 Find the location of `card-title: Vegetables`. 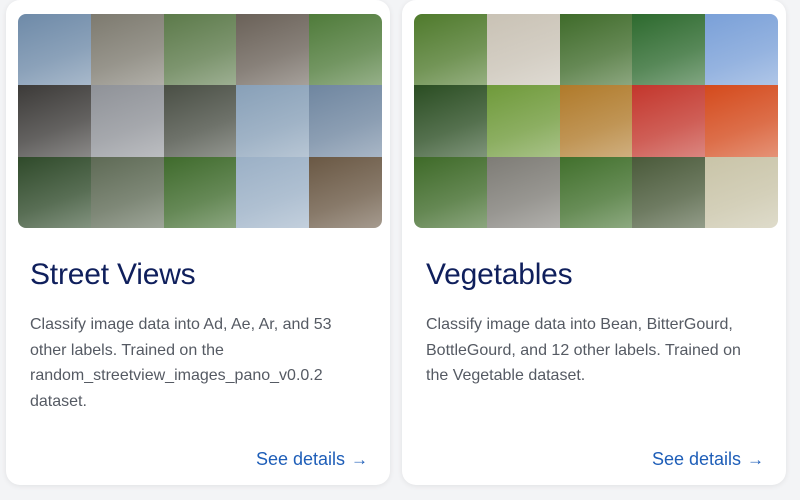

card-title: Vegetables is located at coordinates (499, 274).